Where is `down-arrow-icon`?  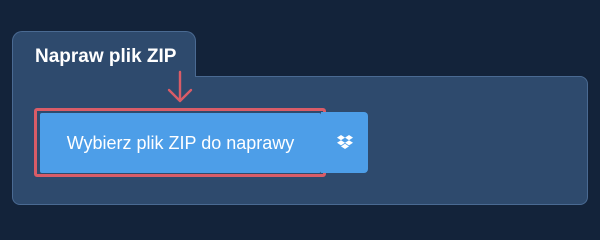 down-arrow-icon is located at coordinates (180, 86).